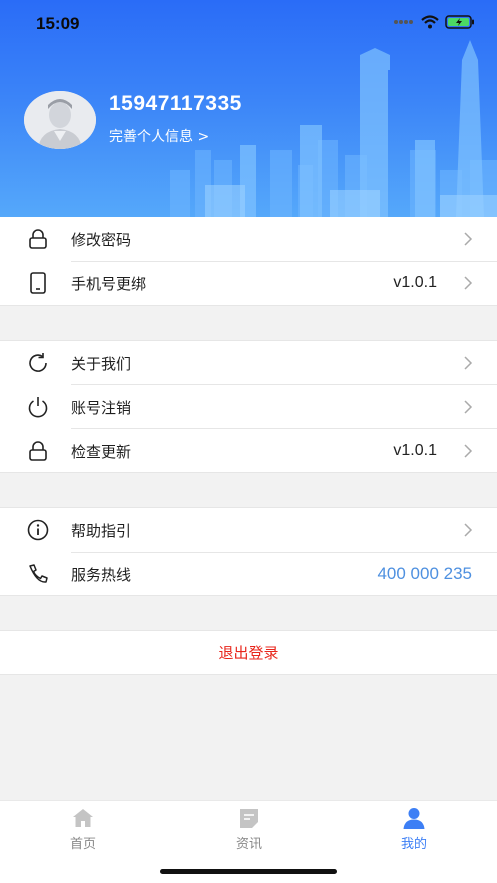 The width and height of the screenshot is (497, 883). What do you see at coordinates (101, 451) in the screenshot?
I see `menu-item-label: 检查更新` at bounding box center [101, 451].